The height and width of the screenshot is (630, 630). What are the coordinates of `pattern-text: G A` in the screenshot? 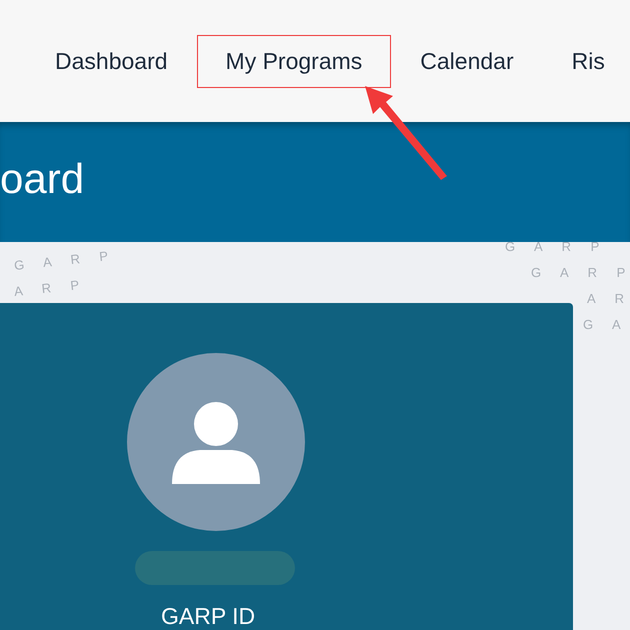 It's located at (603, 325).